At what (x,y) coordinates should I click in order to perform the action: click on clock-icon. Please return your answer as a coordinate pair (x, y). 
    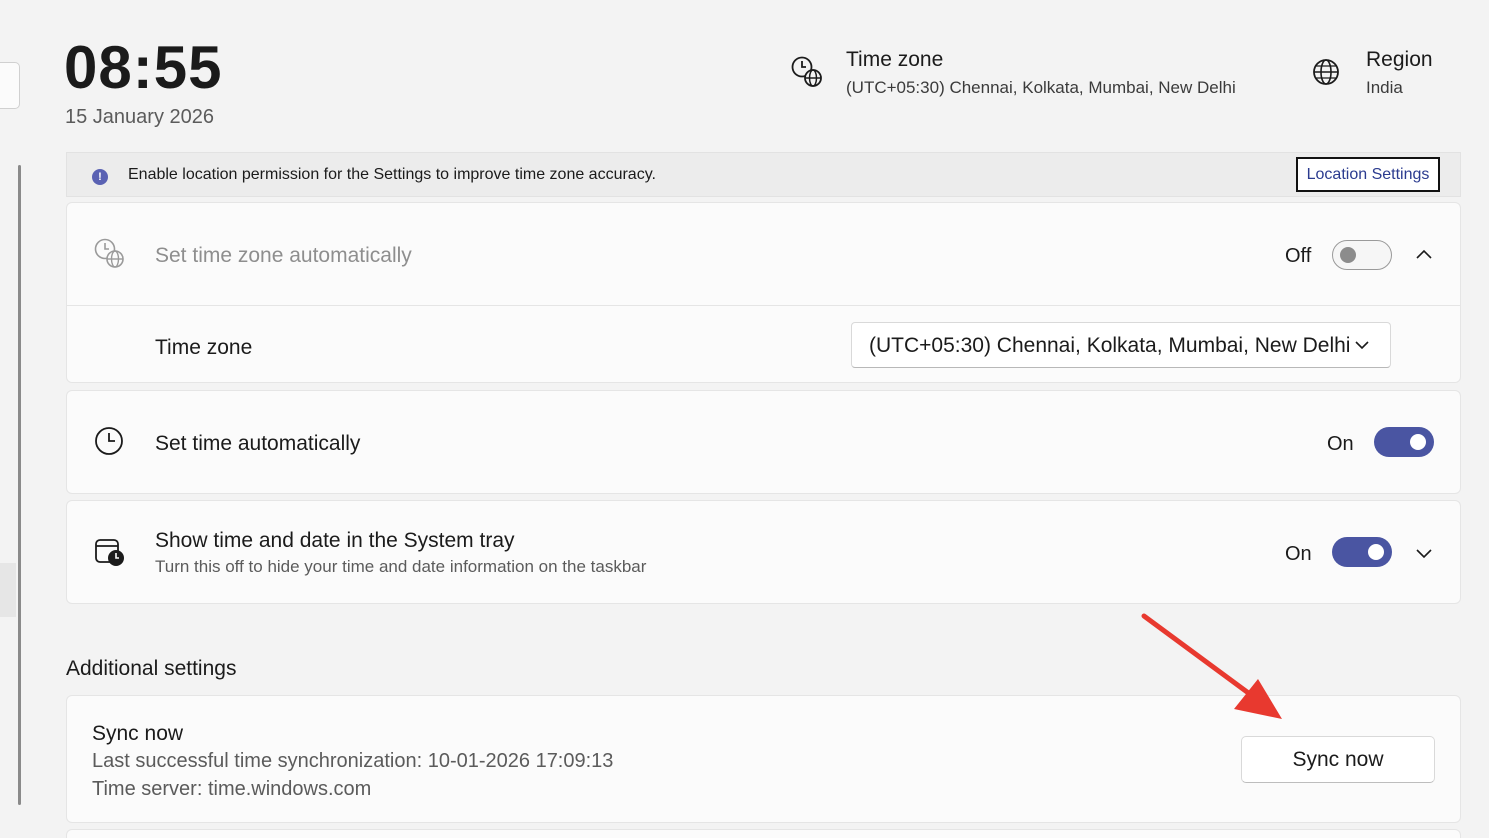
    Looking at the image, I should click on (109, 441).